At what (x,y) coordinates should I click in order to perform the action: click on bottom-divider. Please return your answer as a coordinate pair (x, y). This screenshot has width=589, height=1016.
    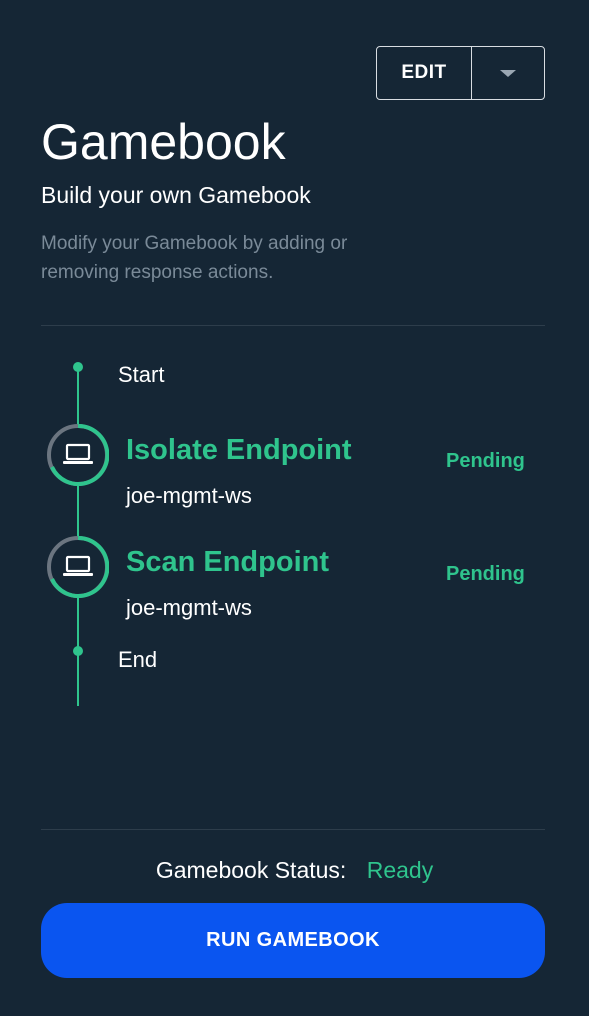
    Looking at the image, I should click on (293, 829).